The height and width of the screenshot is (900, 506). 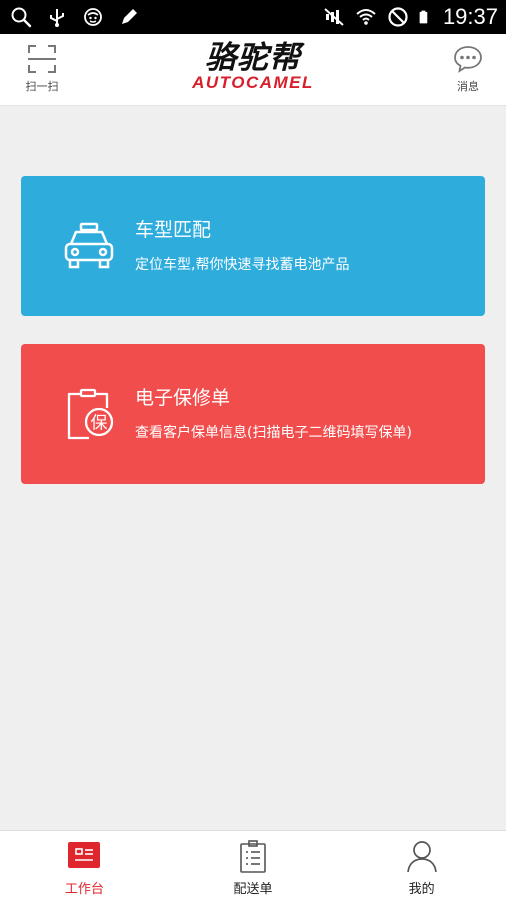 I want to click on bottom-navigation: 工作台 配送单 我的, so click(x=253, y=865).